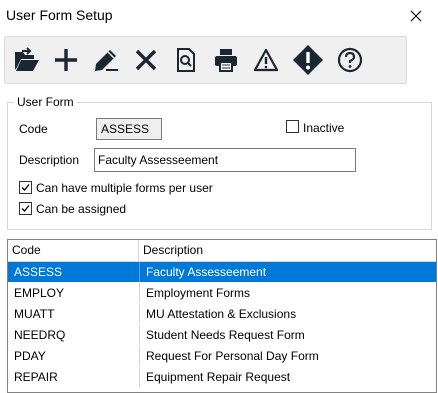 Image resolution: width=438 pixels, height=393 pixels. What do you see at coordinates (287, 377) in the screenshot?
I see `row-description: Equipment Repair Request` at bounding box center [287, 377].